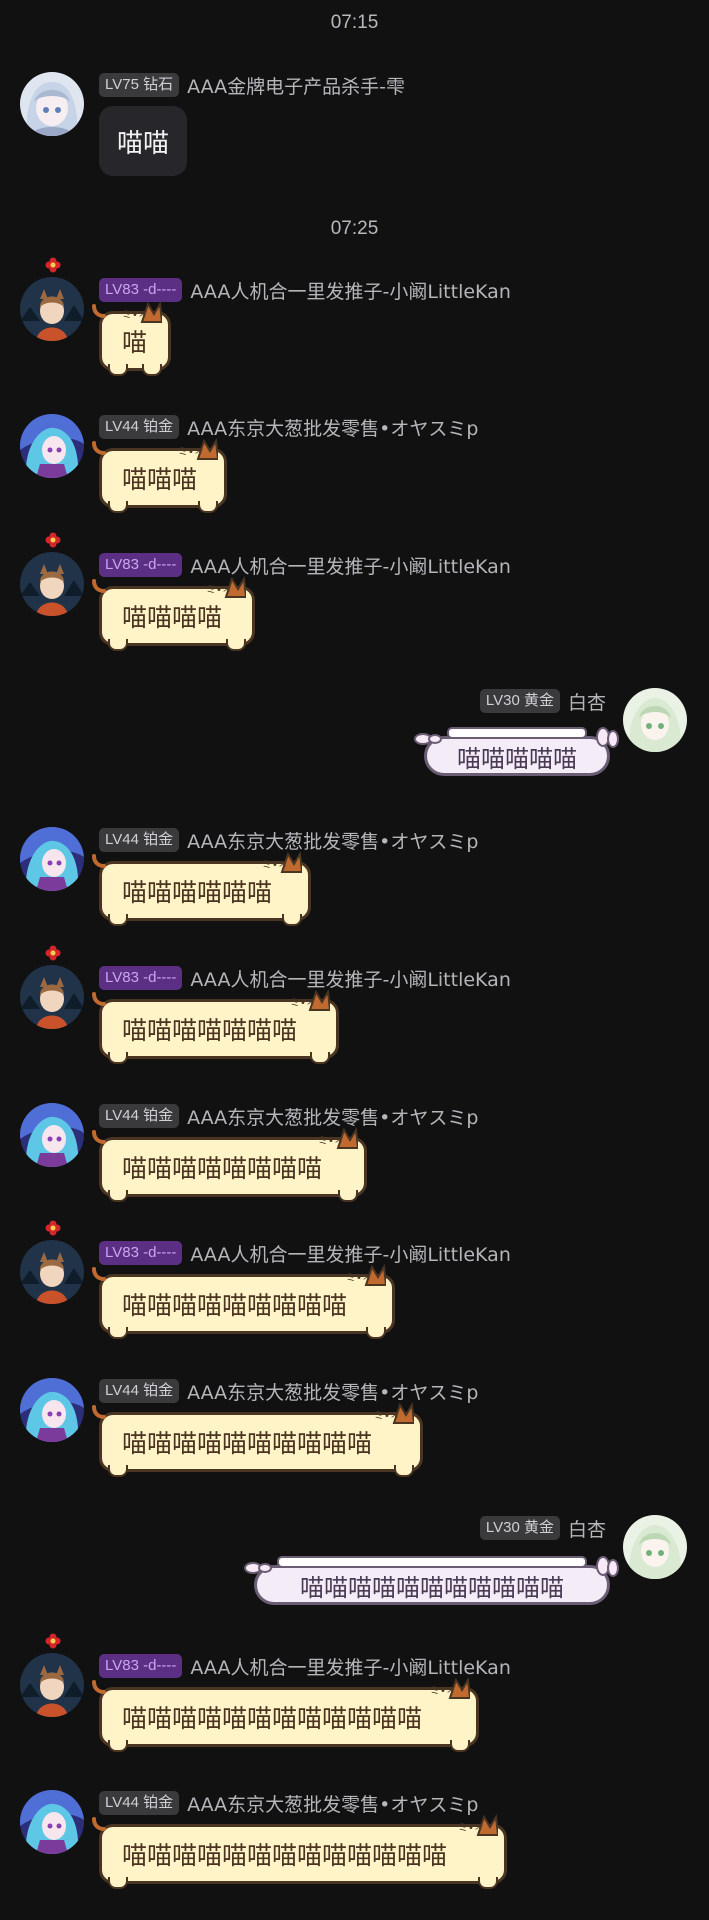 The height and width of the screenshot is (1920, 709). I want to click on message-bubble: ミ•ㅅ 喵喵喵喵喵喵喵喵喵, so click(243, 1301).